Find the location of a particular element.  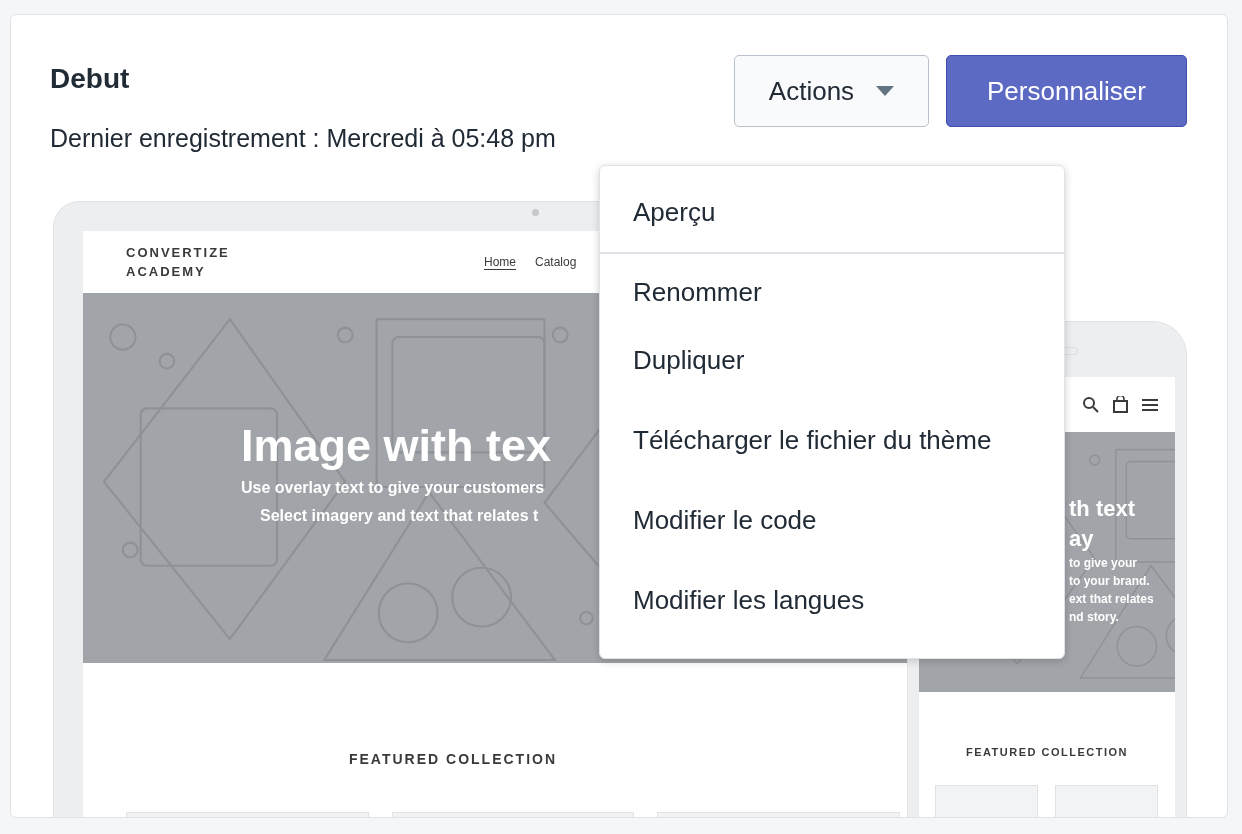

hero-text: ext that relates is located at coordinates (1111, 599).